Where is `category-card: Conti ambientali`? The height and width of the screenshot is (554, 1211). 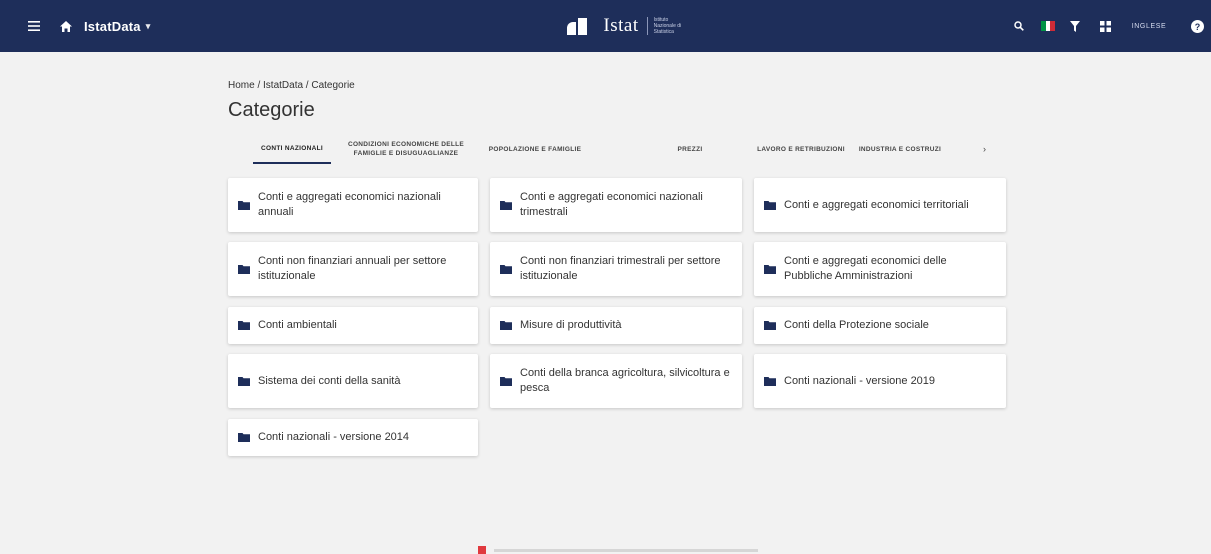 category-card: Conti ambientali is located at coordinates (353, 325).